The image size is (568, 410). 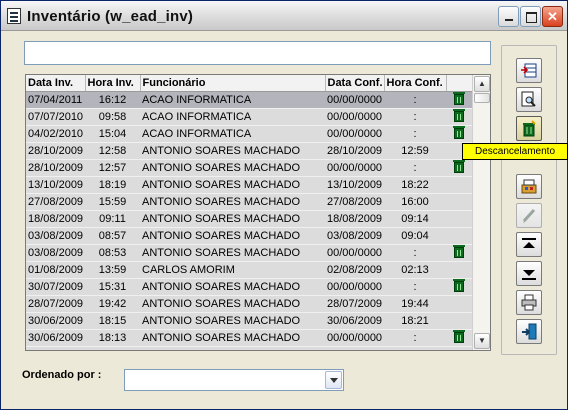 I want to click on printer-icon, so click(x=529, y=302).